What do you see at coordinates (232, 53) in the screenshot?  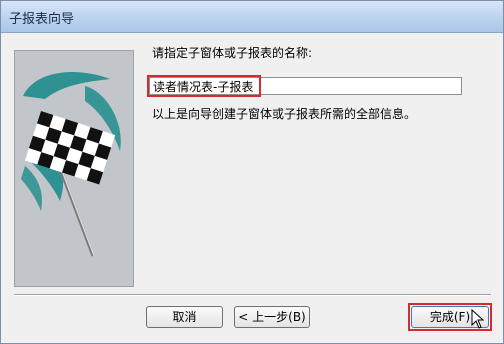 I see `subreport-name-prompt: 请指定子窗体或子报表的名称:` at bounding box center [232, 53].